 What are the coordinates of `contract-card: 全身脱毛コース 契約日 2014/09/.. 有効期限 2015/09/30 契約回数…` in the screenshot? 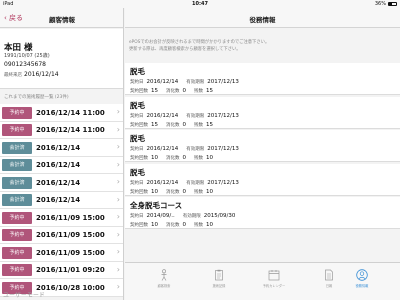 It's located at (262, 213).